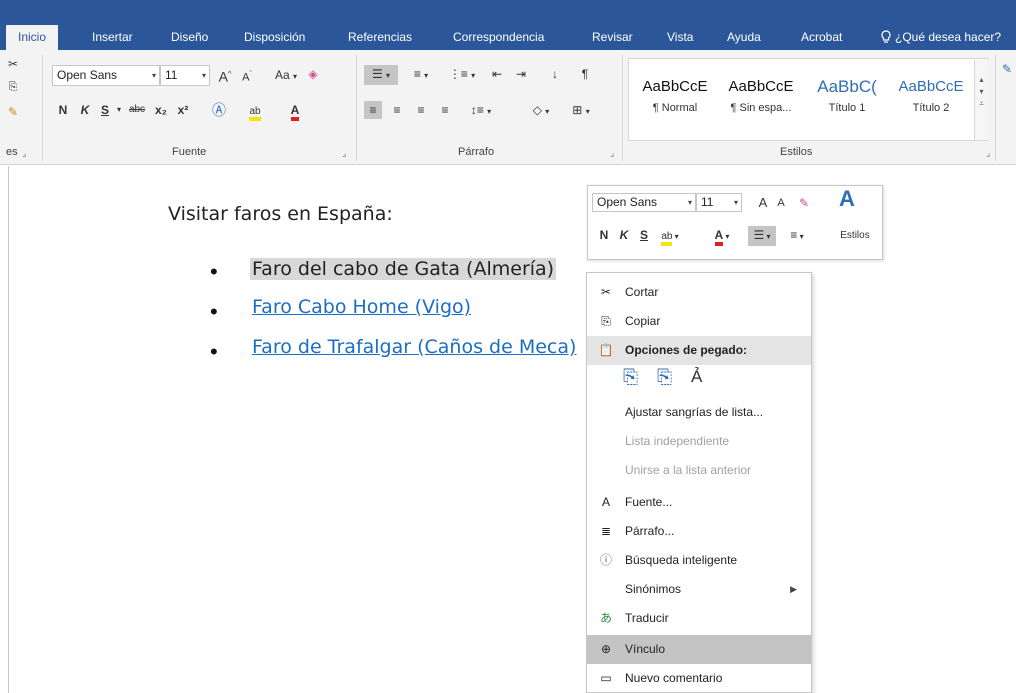 The height and width of the screenshot is (693, 1016). What do you see at coordinates (612, 37) in the screenshot?
I see `tab-revisar: Revisar` at bounding box center [612, 37].